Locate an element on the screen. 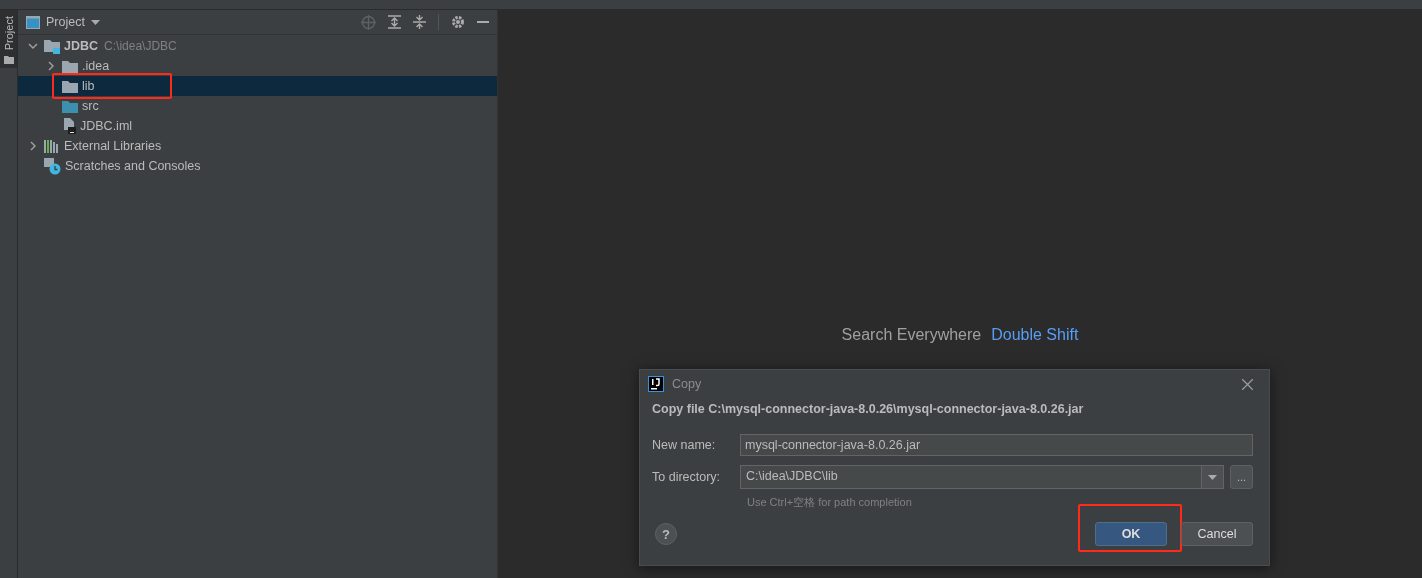  dialog-title: Copy is located at coordinates (687, 384).